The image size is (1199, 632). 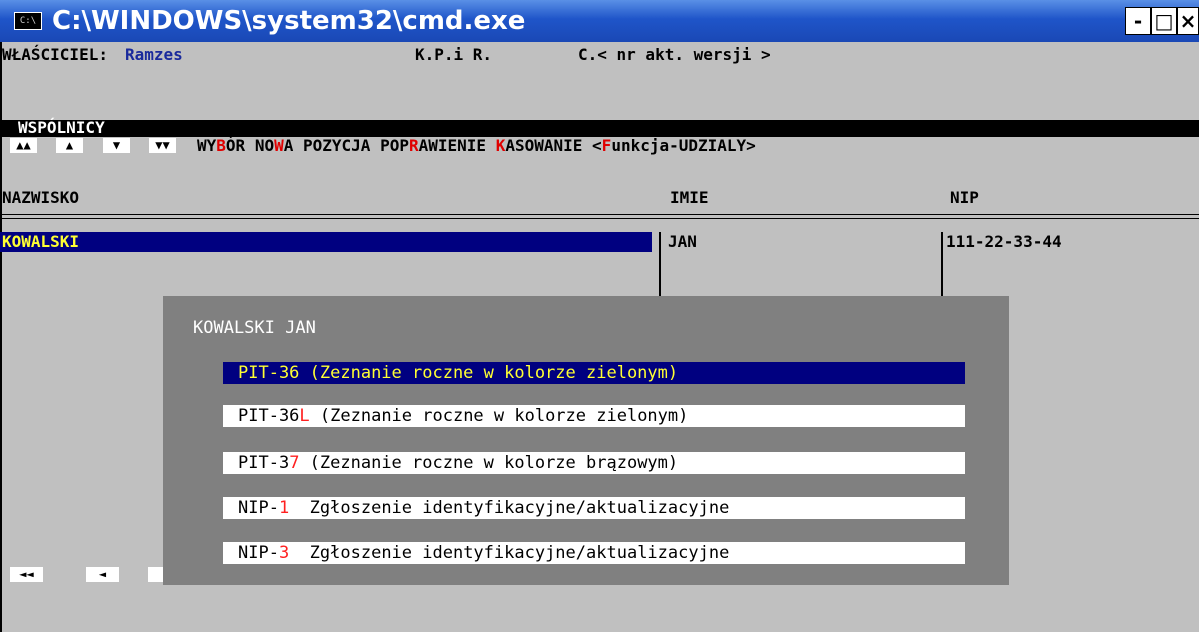 I want to click on selected-row-highlight, so click(x=326, y=242).